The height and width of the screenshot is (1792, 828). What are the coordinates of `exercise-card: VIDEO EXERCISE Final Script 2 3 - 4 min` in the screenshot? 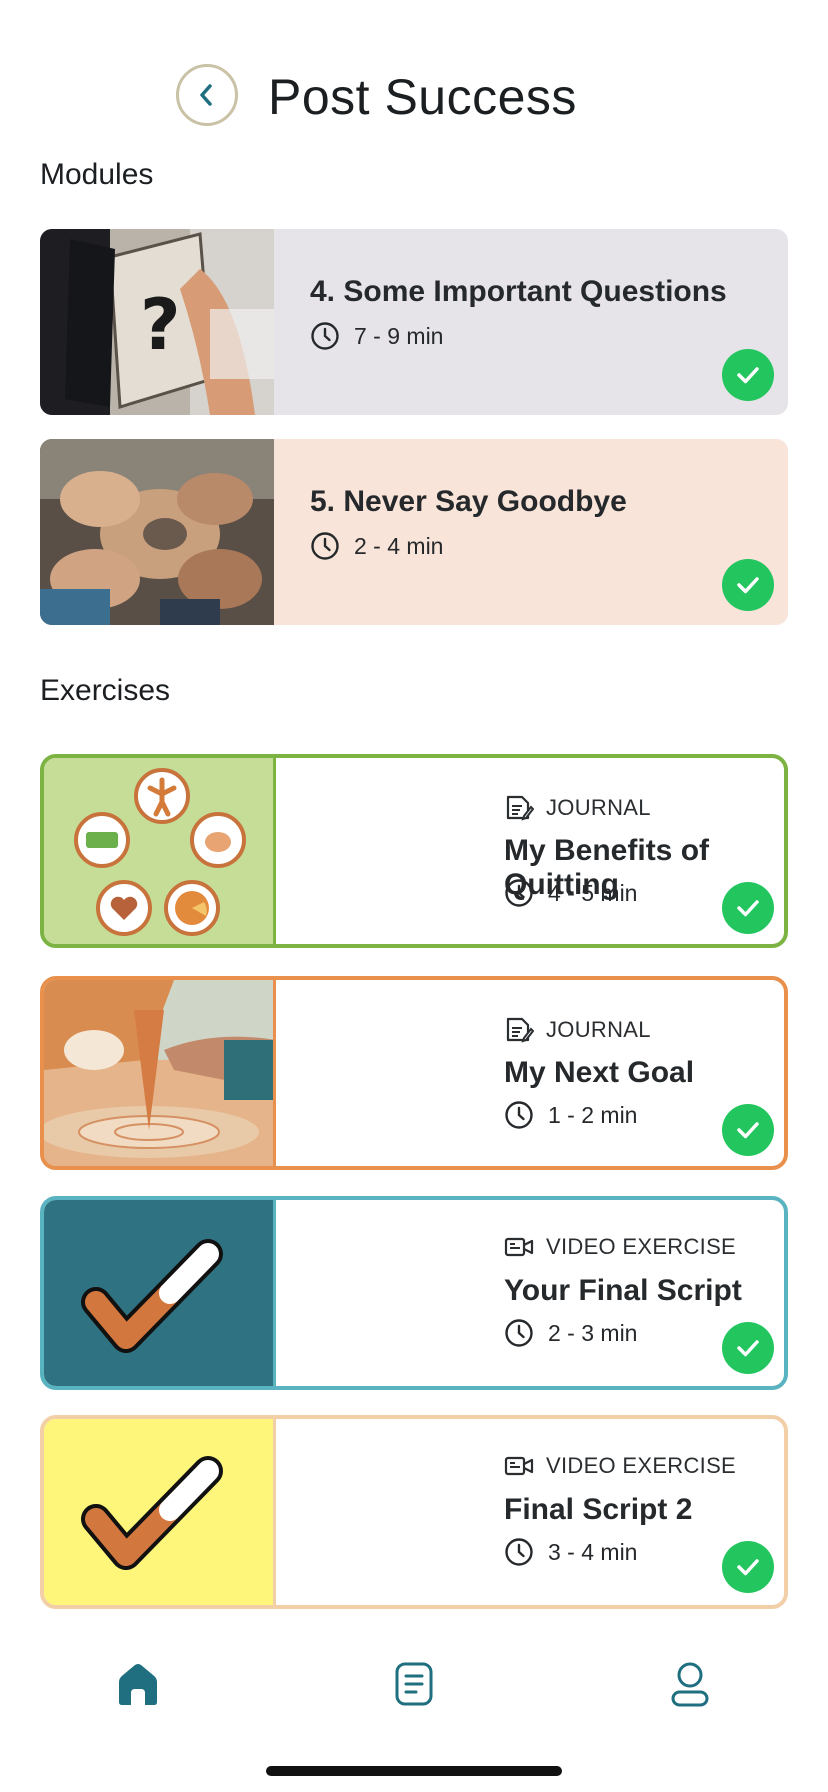 It's located at (414, 1512).